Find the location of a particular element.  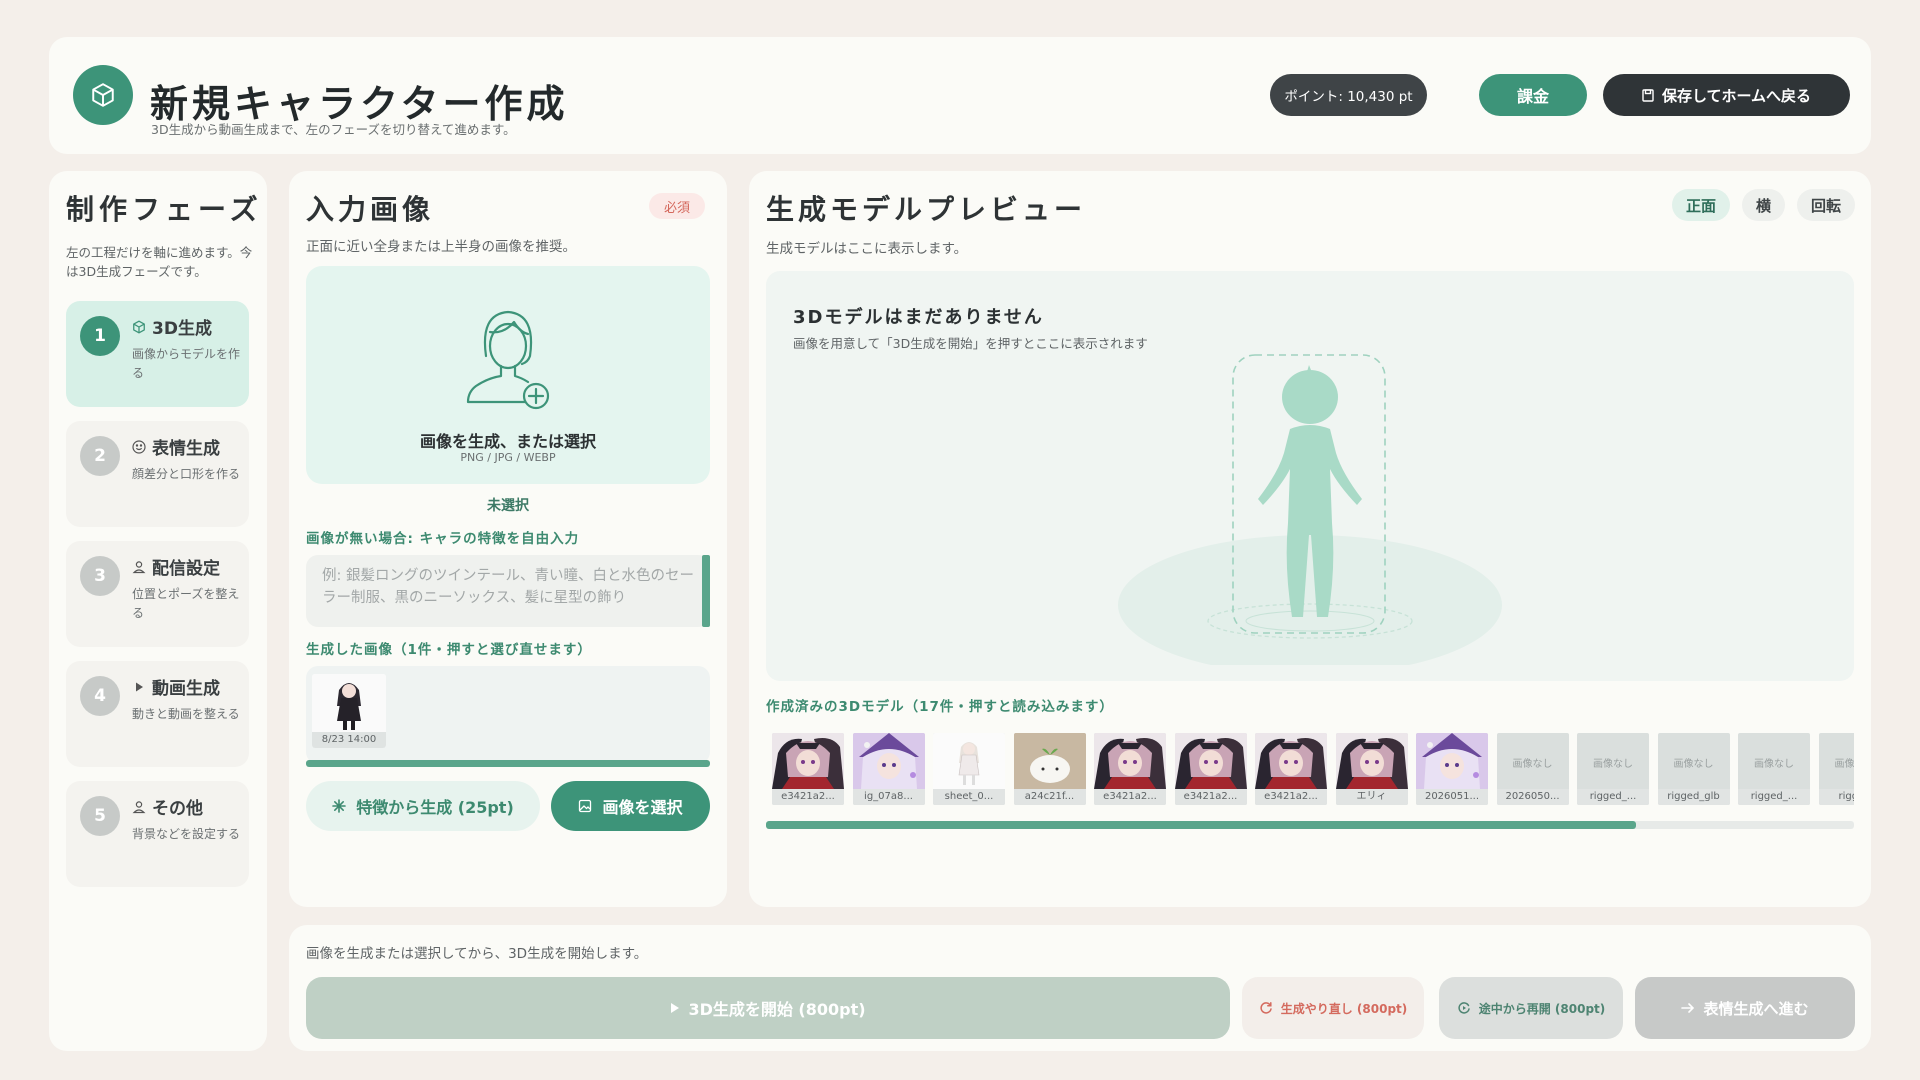

resume-icon is located at coordinates (1464, 1008).